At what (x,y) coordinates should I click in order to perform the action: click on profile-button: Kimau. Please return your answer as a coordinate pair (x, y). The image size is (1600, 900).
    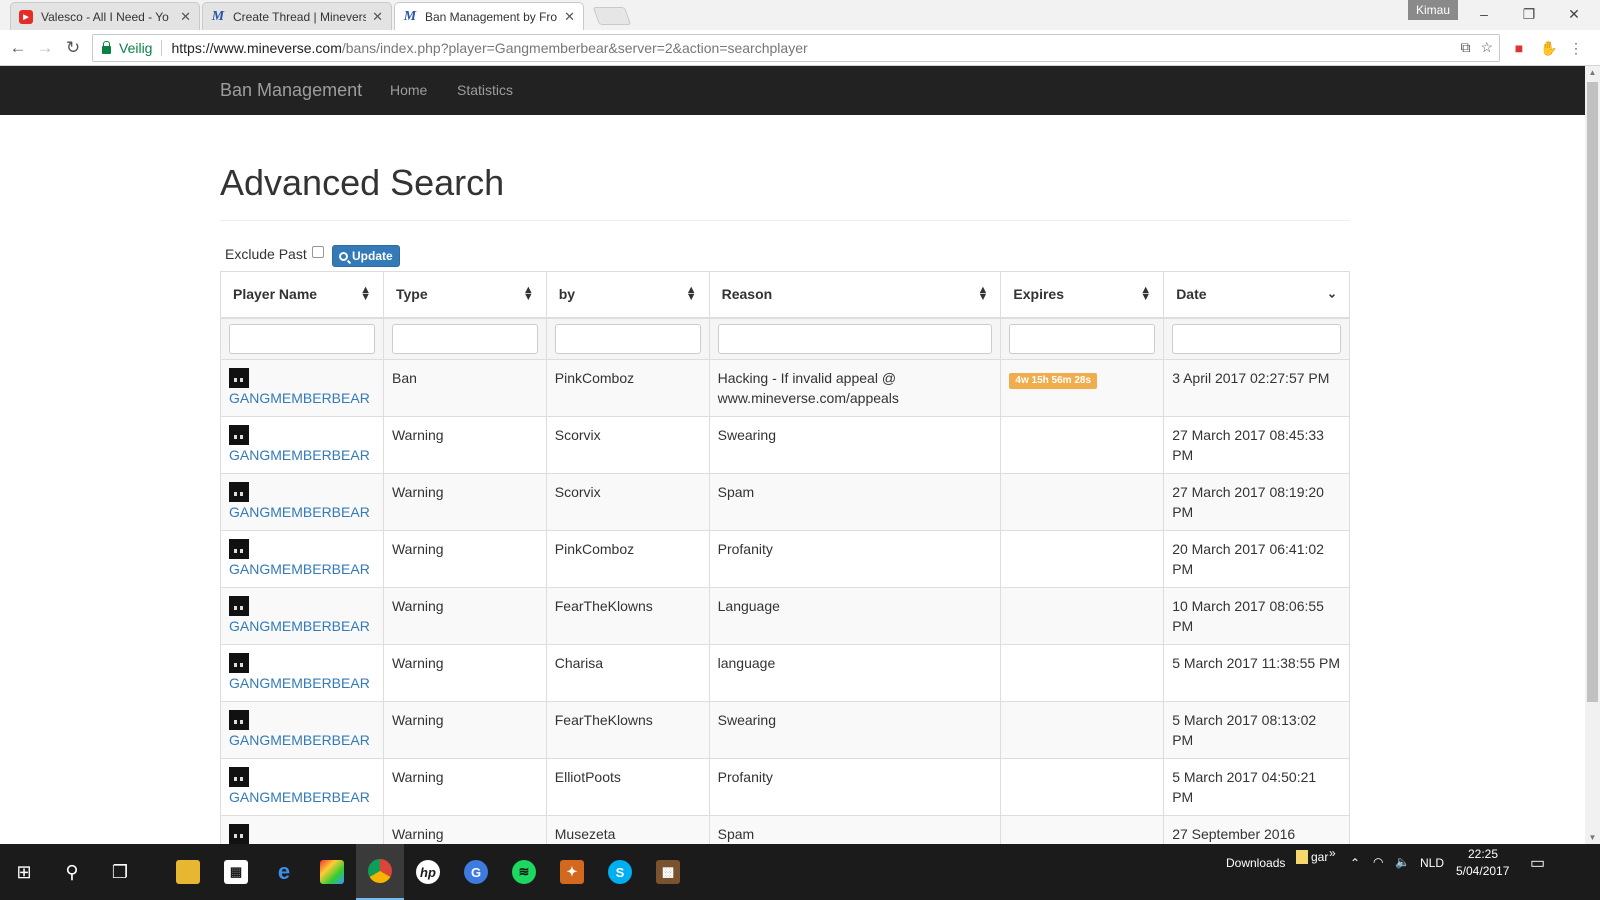
    Looking at the image, I should click on (1433, 10).